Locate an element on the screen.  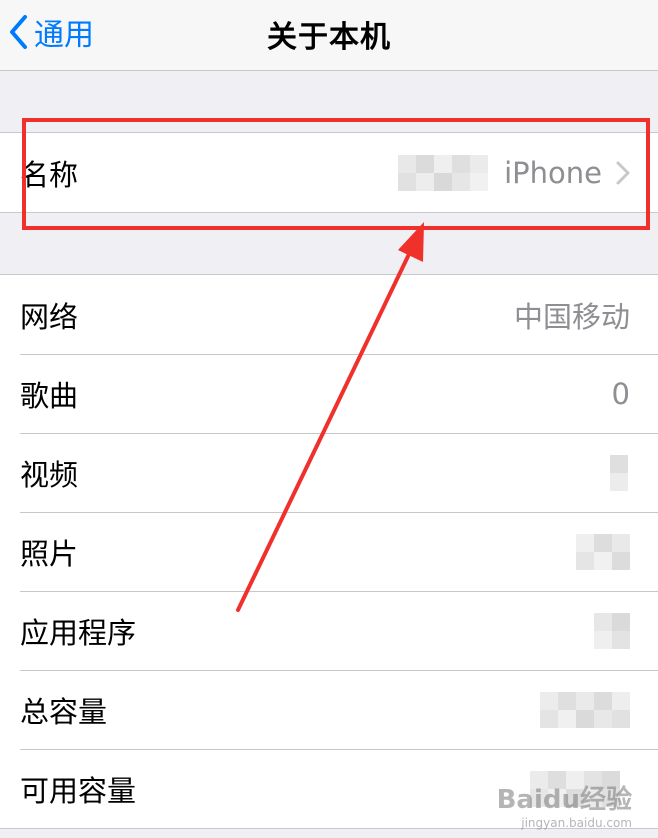
row-label: 歌曲 is located at coordinates (49, 395).